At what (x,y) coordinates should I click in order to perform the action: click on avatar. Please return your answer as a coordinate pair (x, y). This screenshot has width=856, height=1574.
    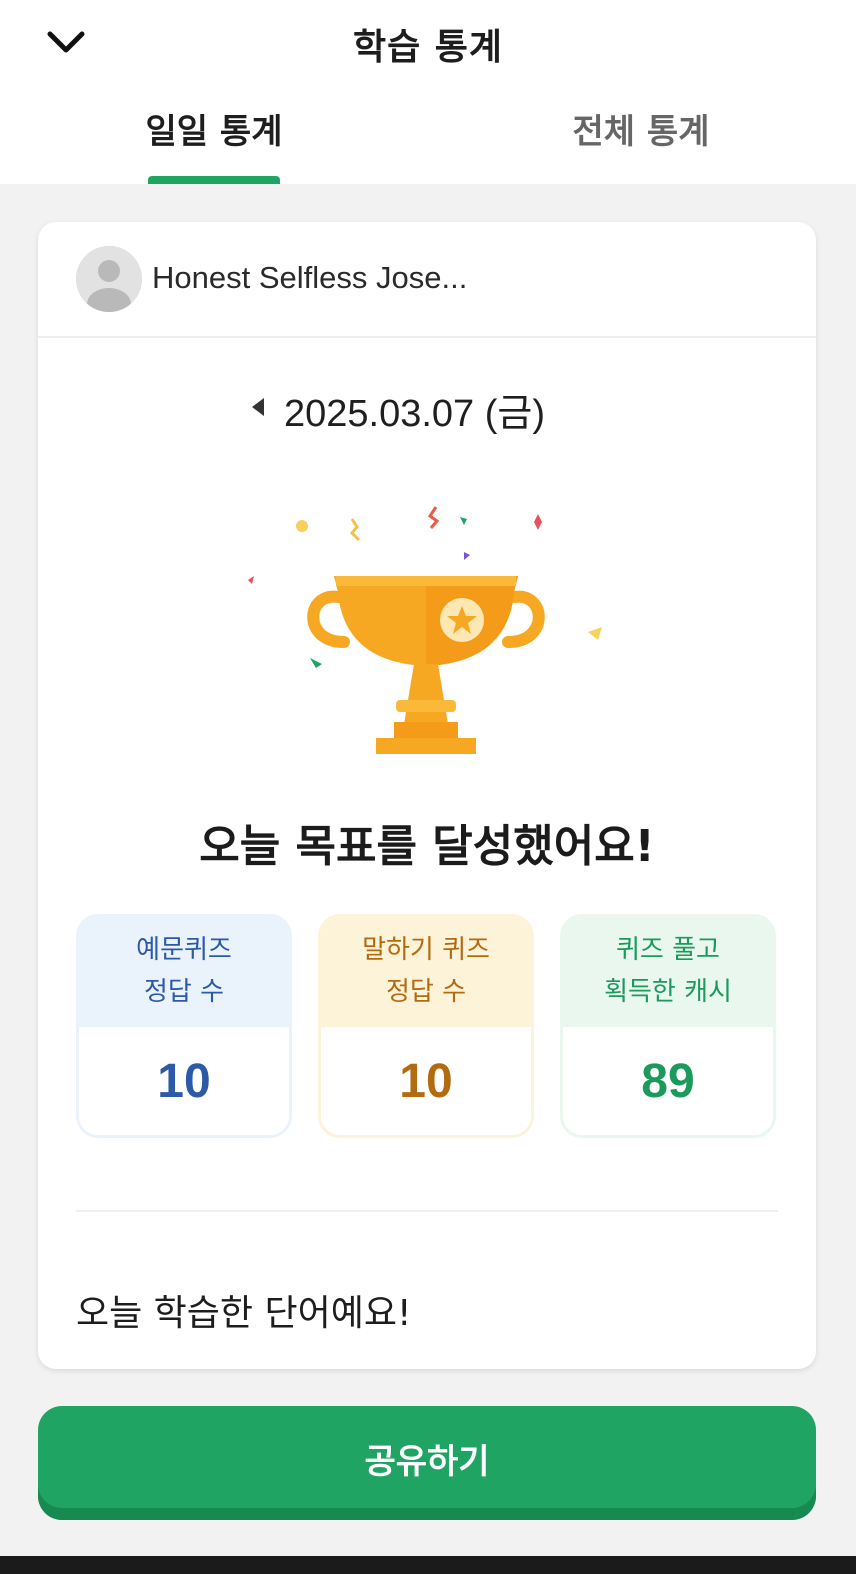
    Looking at the image, I should click on (109, 279).